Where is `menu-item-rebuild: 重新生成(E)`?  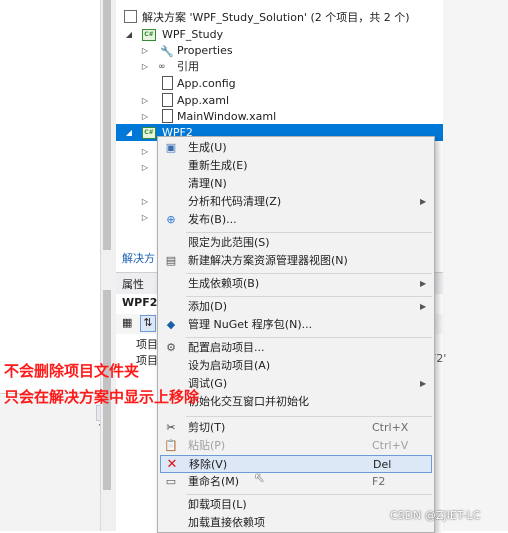
menu-item-rebuild: 重新生成(E) is located at coordinates (296, 166).